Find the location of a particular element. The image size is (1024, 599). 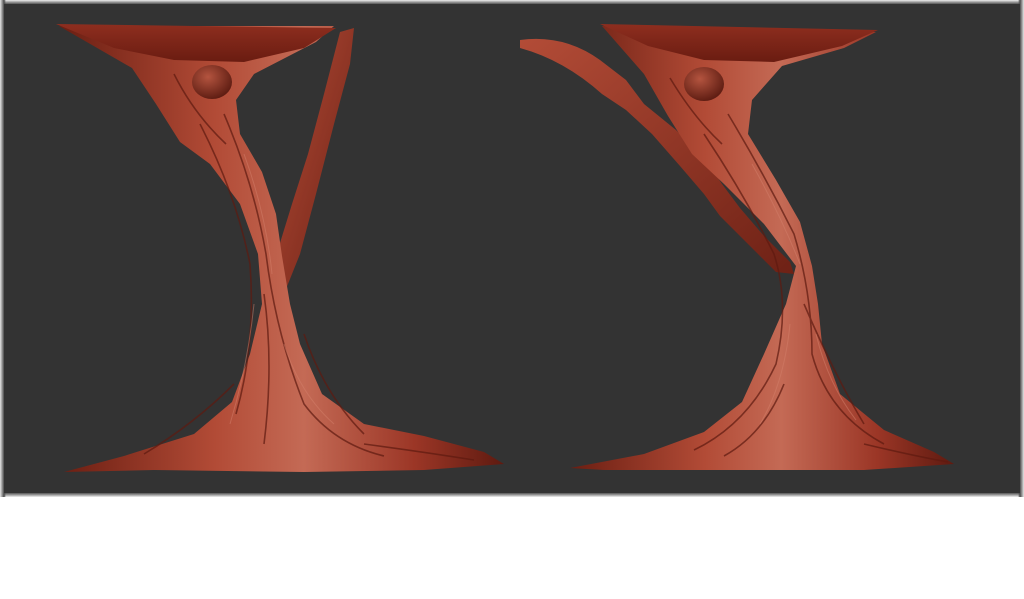

knob-right is located at coordinates (704, 84).